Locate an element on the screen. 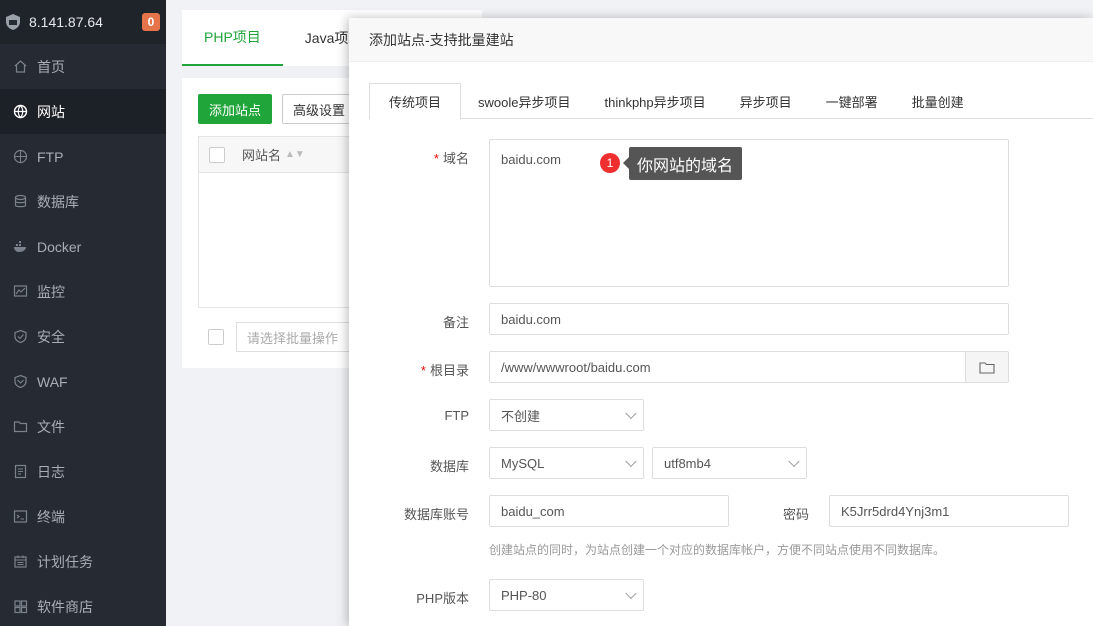 The height and width of the screenshot is (626, 1093). sidebar-item-2: FTP is located at coordinates (83, 156).